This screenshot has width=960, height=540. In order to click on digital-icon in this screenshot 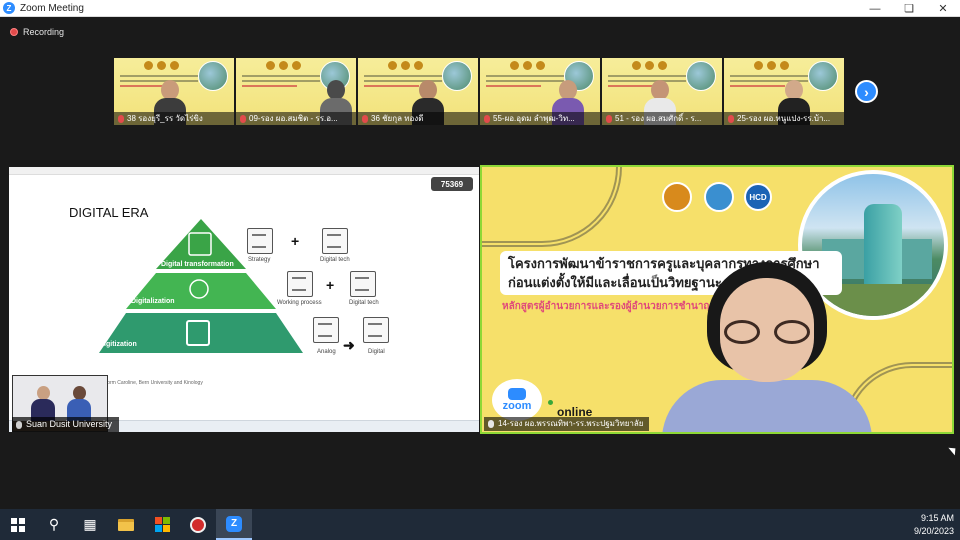, I will do `click(376, 330)`.